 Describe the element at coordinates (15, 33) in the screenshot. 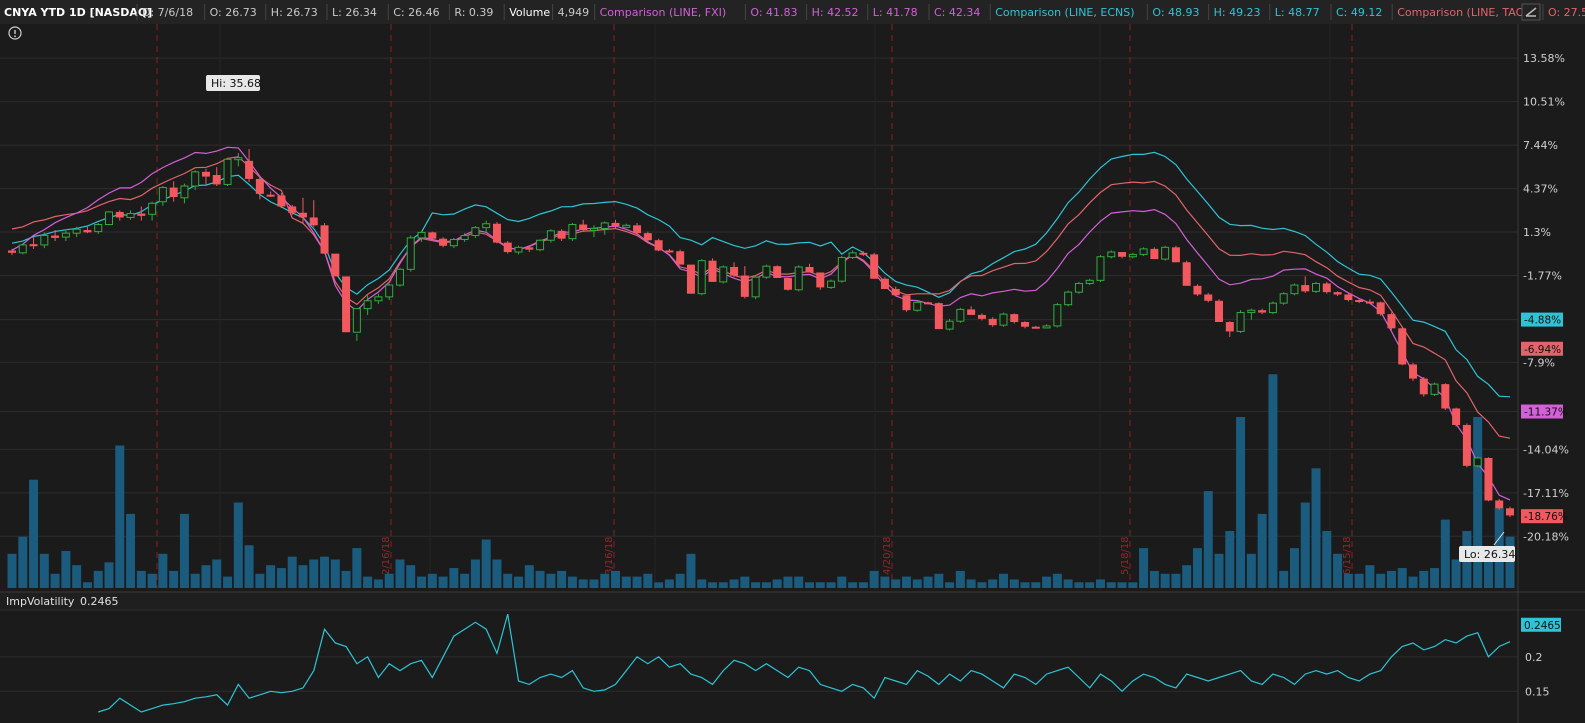

I see `info-icon` at that location.